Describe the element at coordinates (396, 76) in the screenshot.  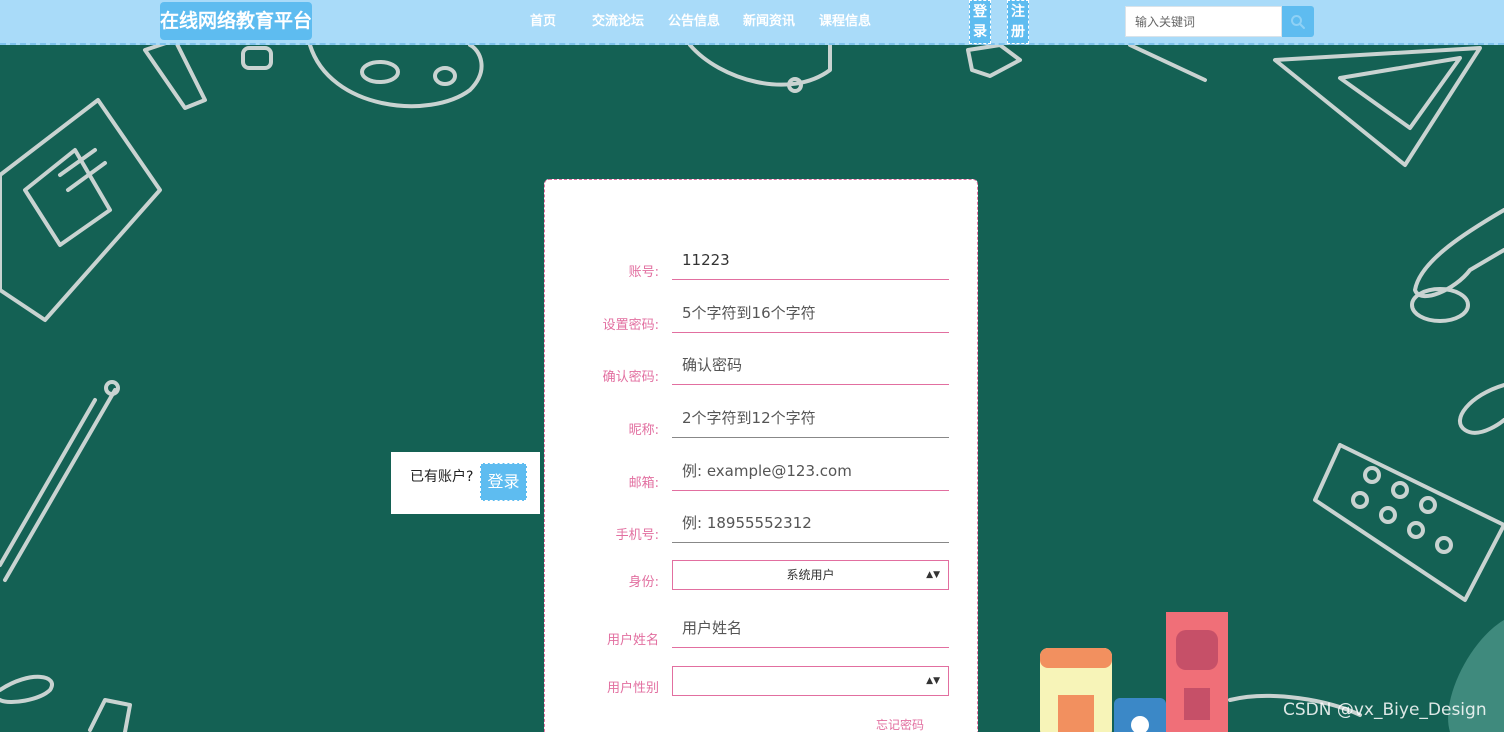
I see `palette-doodle` at that location.